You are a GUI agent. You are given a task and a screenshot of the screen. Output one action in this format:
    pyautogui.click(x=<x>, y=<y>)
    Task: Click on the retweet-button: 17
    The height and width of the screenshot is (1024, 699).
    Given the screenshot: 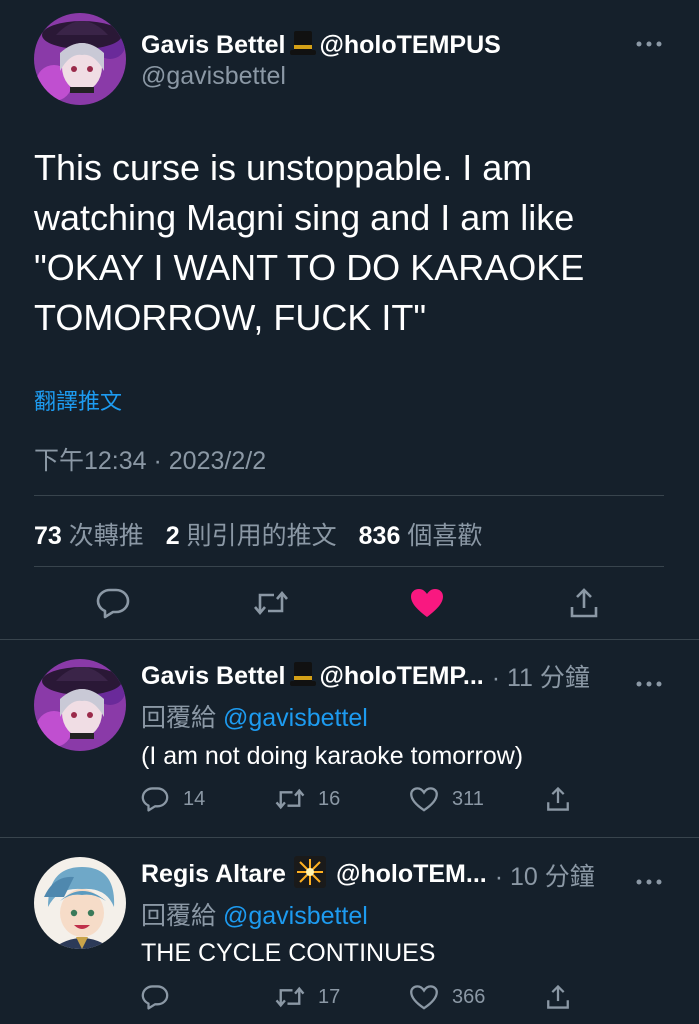 What is the action you would take?
    pyautogui.click(x=307, y=997)
    